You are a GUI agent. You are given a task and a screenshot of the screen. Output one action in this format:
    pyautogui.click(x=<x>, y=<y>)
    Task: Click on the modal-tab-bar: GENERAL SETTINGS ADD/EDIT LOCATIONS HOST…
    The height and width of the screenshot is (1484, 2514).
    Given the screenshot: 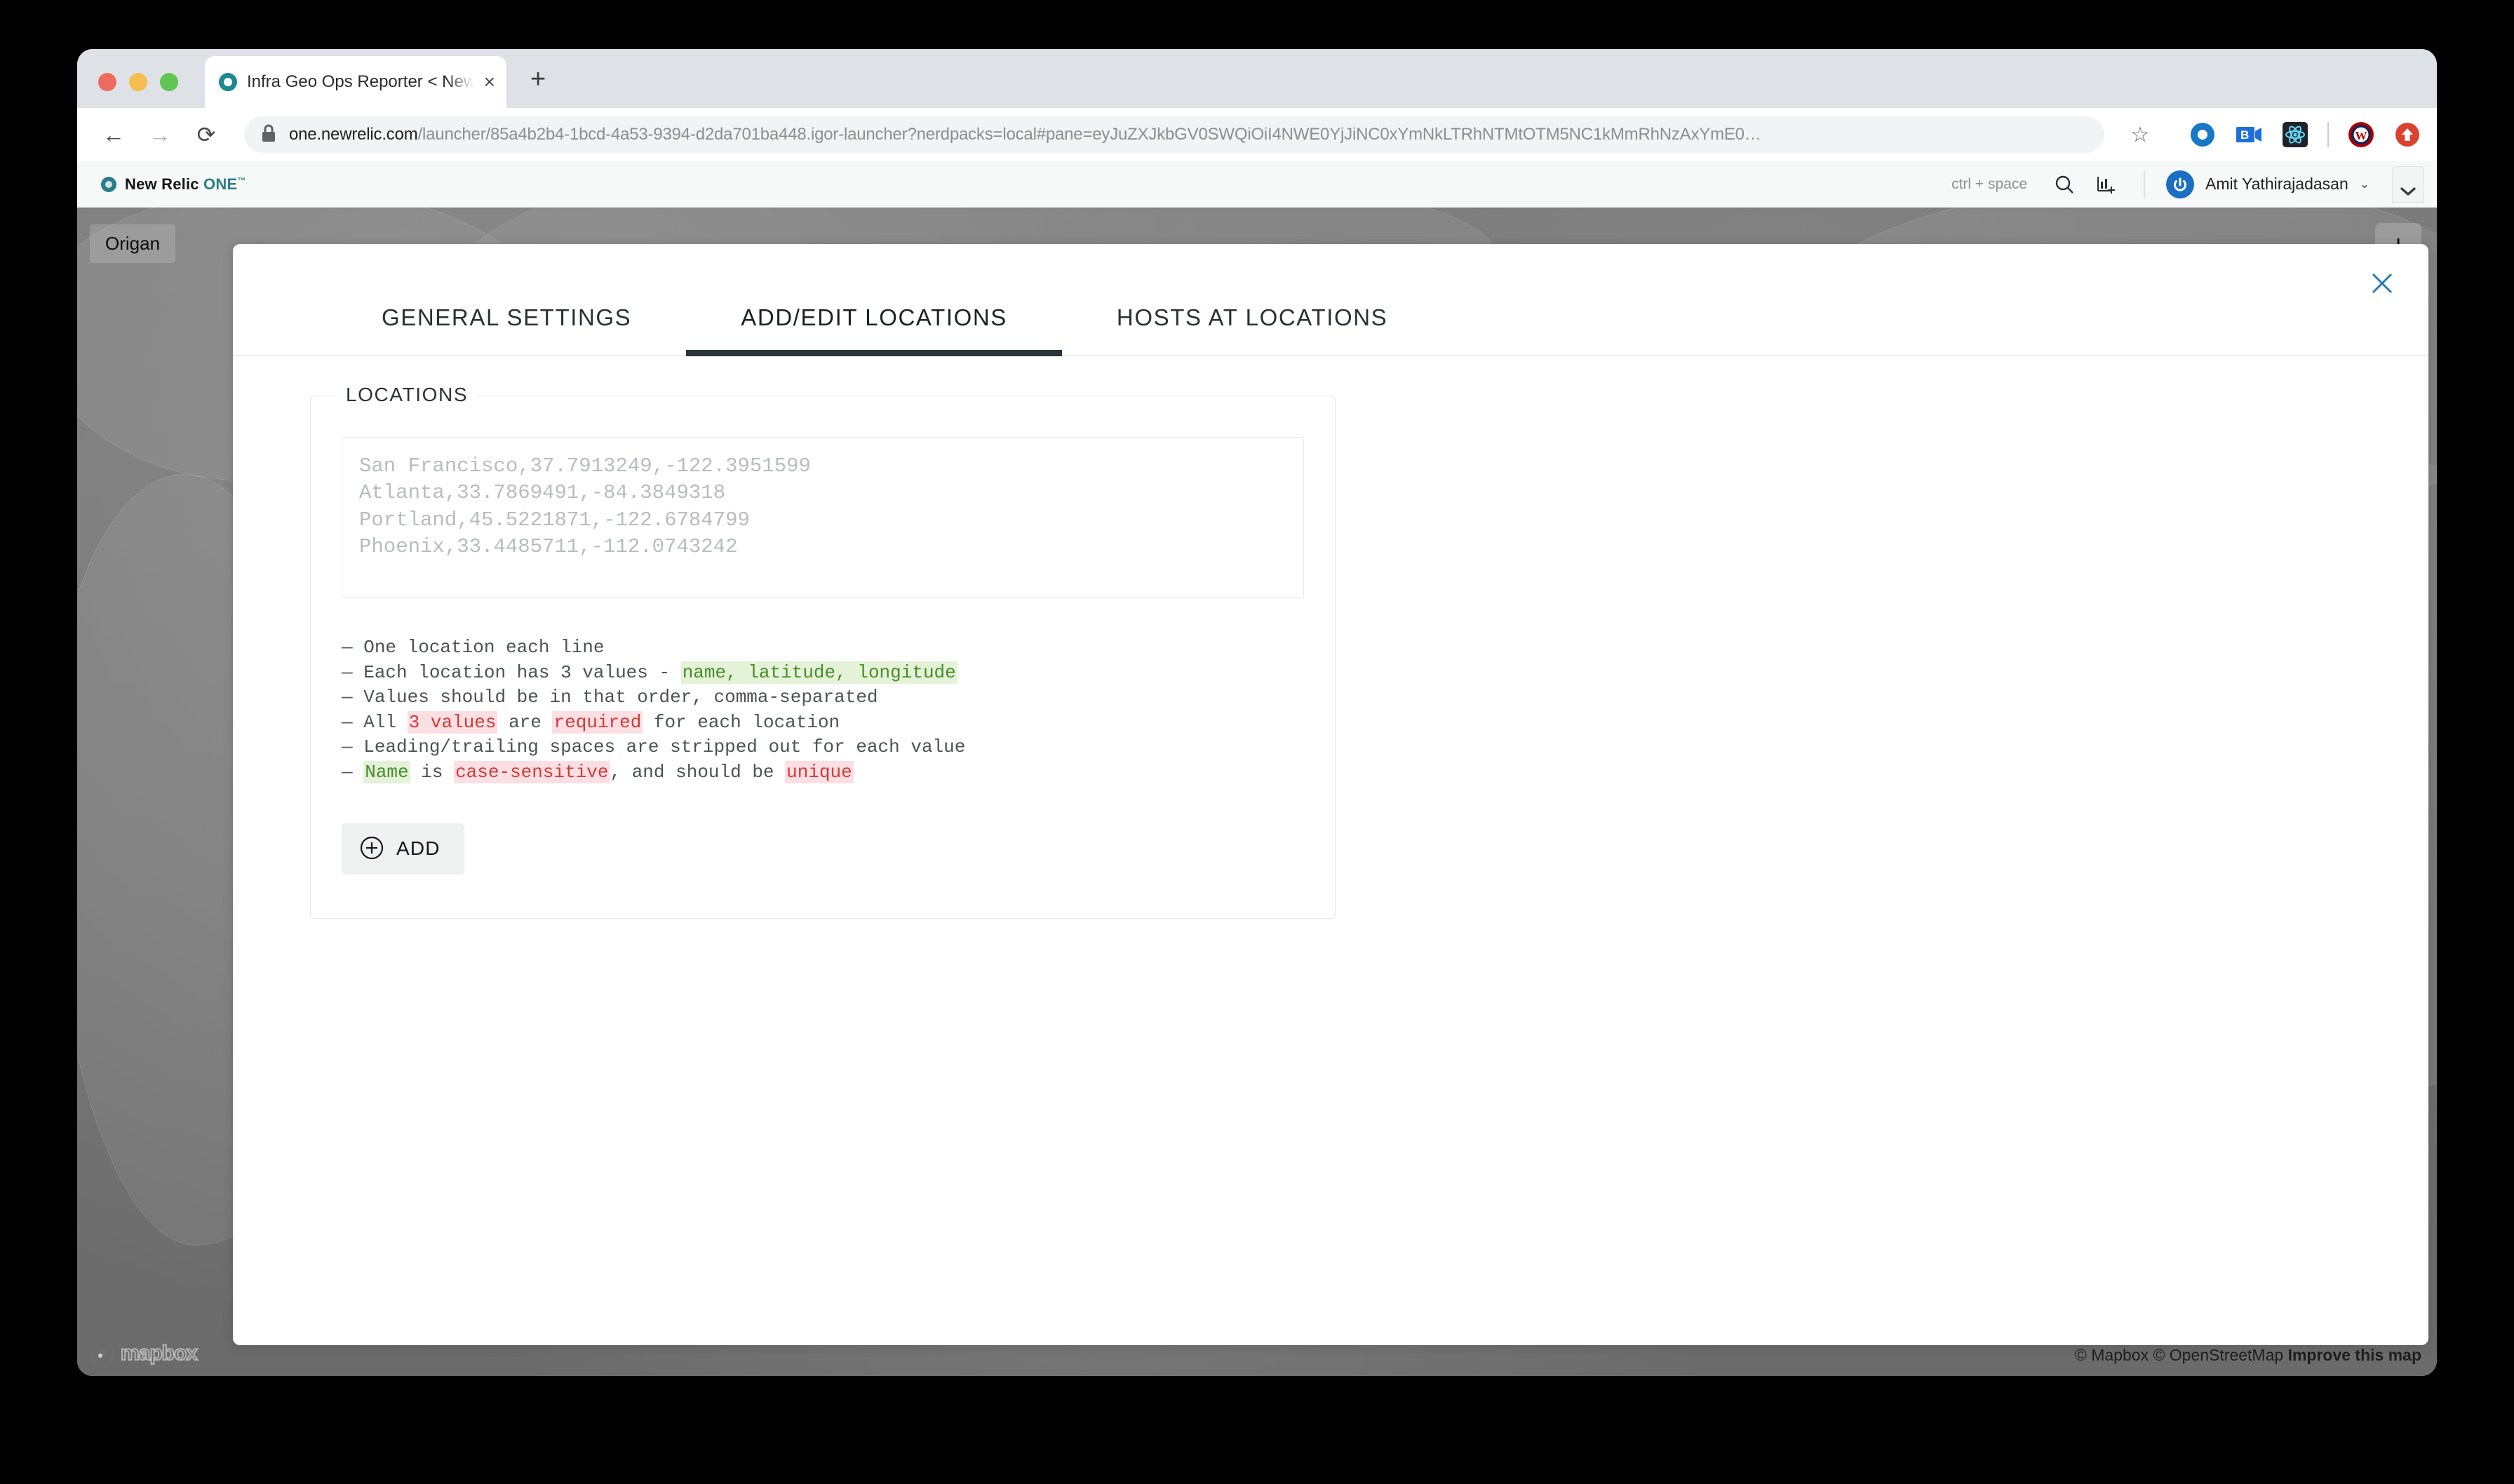 What is the action you would take?
    pyautogui.click(x=1331, y=330)
    